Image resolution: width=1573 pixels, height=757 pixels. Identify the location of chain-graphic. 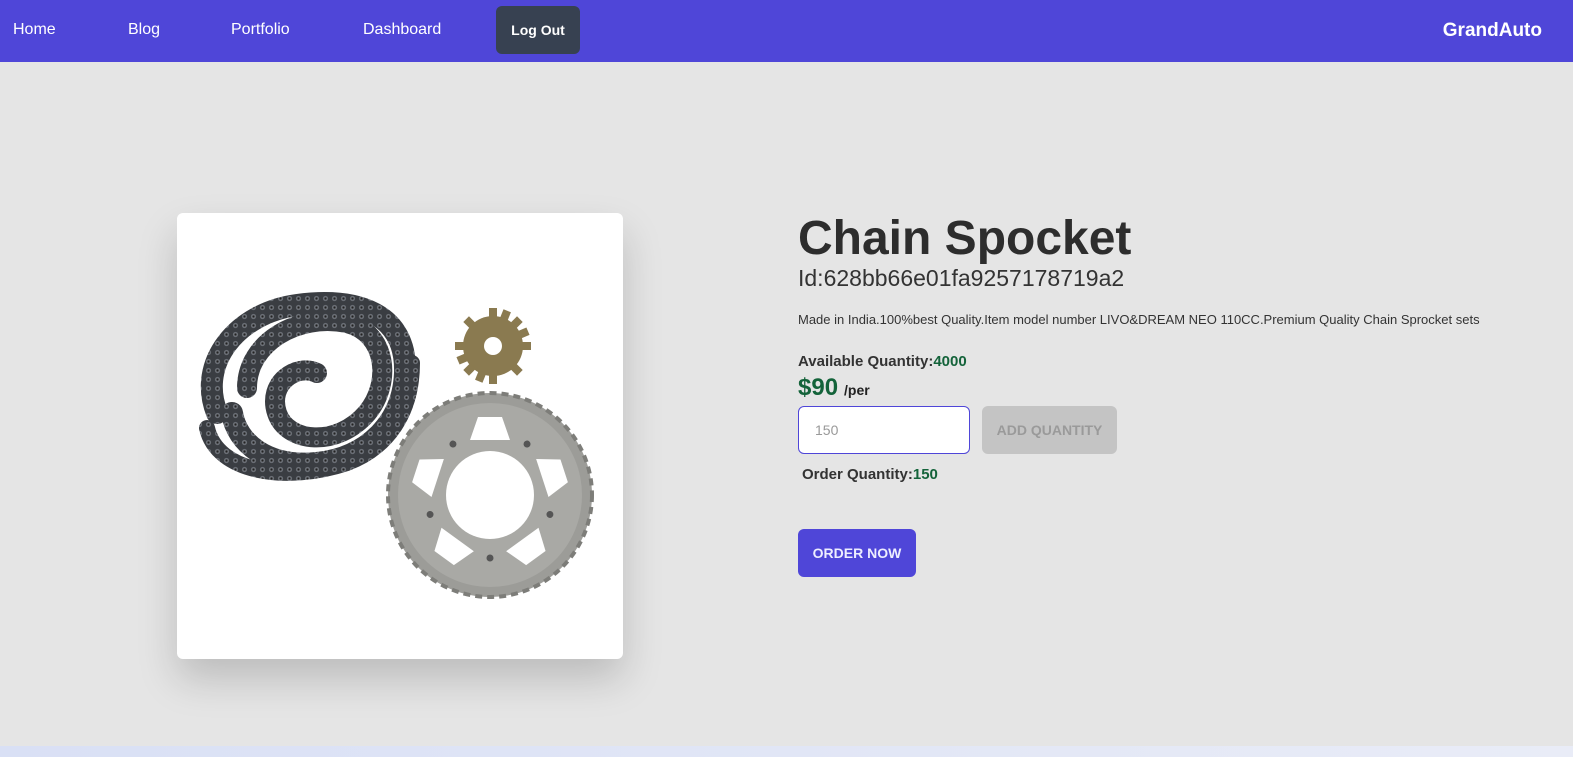
(309, 386).